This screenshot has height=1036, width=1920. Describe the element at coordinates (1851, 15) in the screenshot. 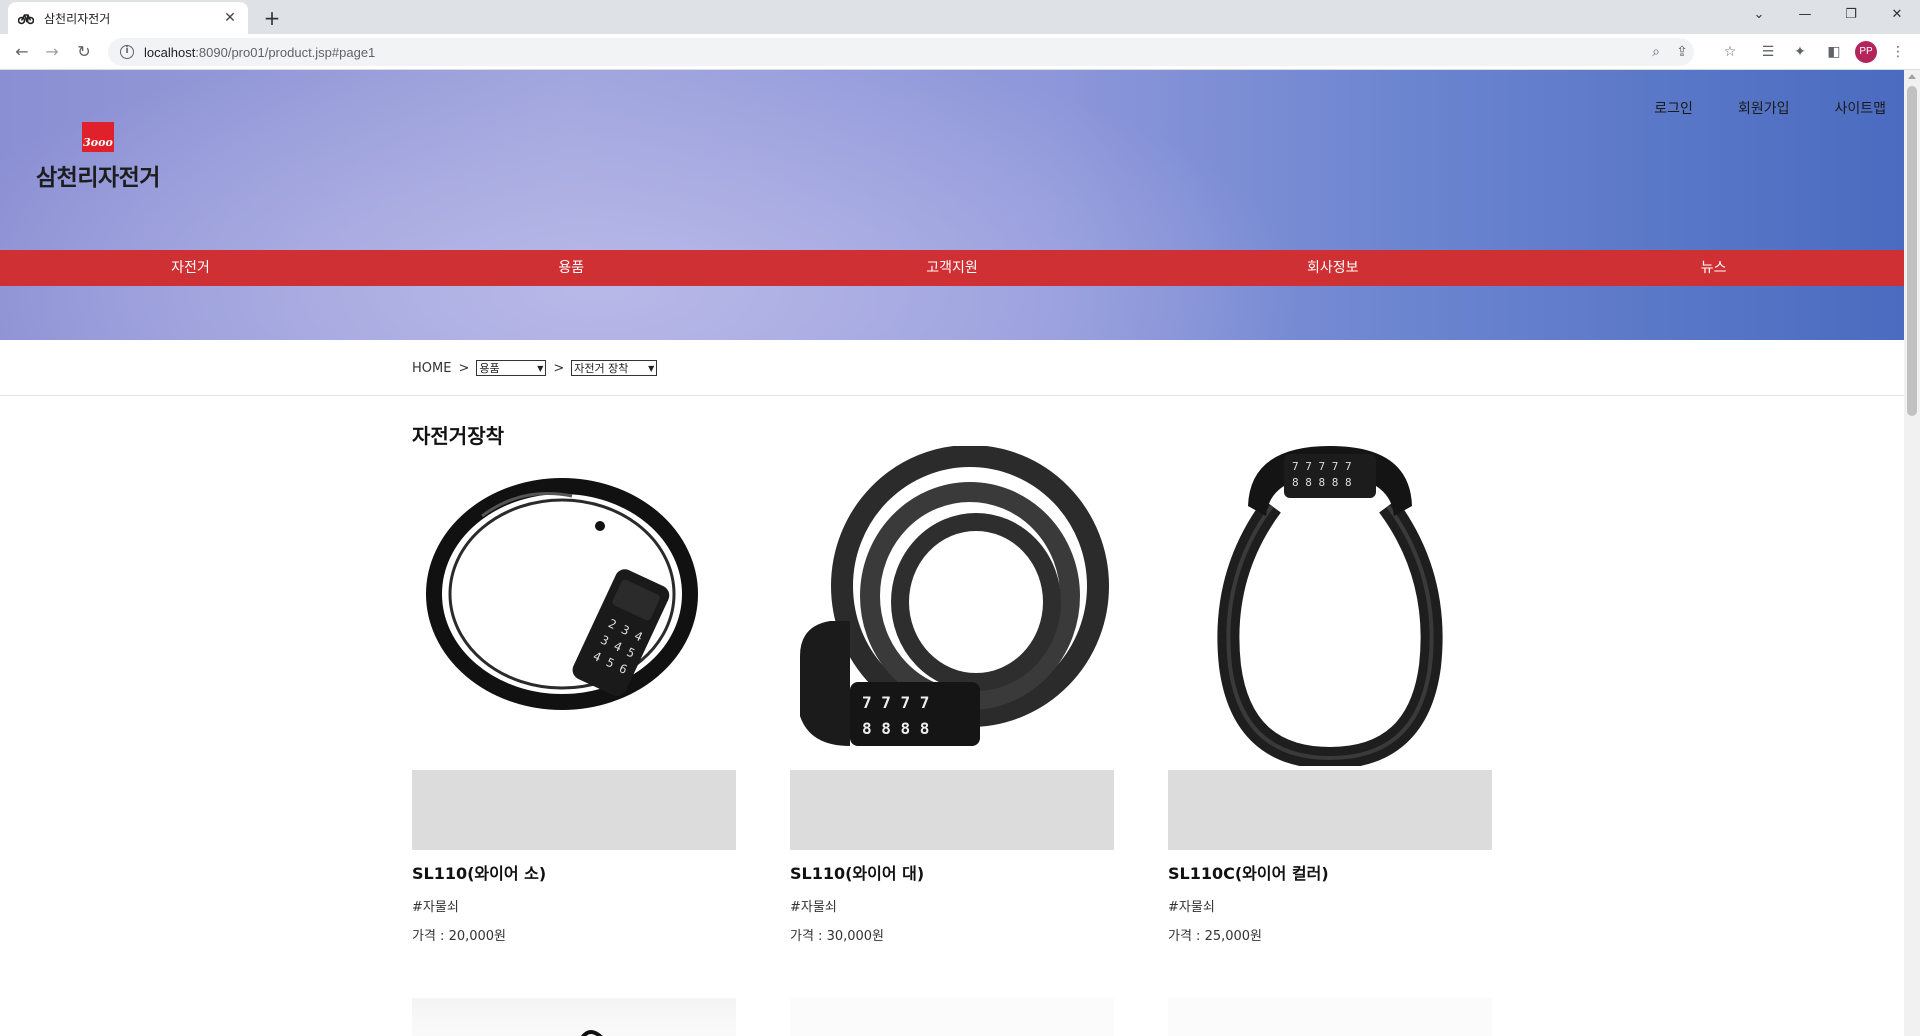

I see `restore-button: ❐` at that location.